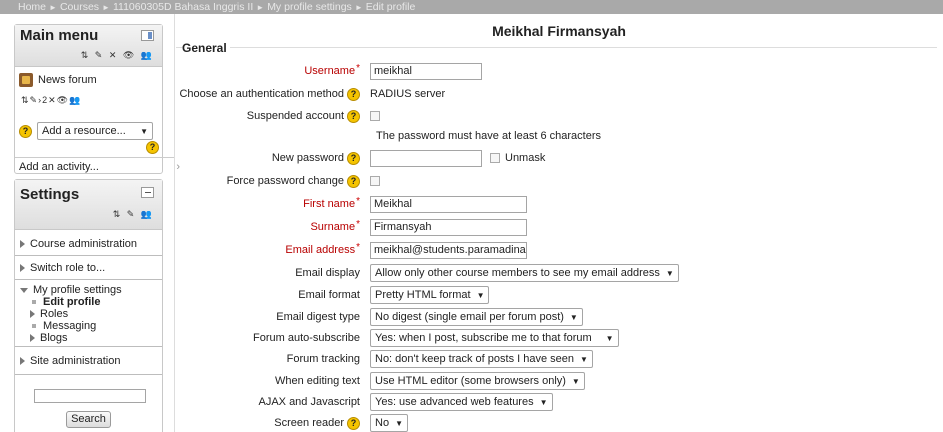 This screenshot has height=432, width=943. Describe the element at coordinates (147, 192) in the screenshot. I see `collapse-icon` at that location.